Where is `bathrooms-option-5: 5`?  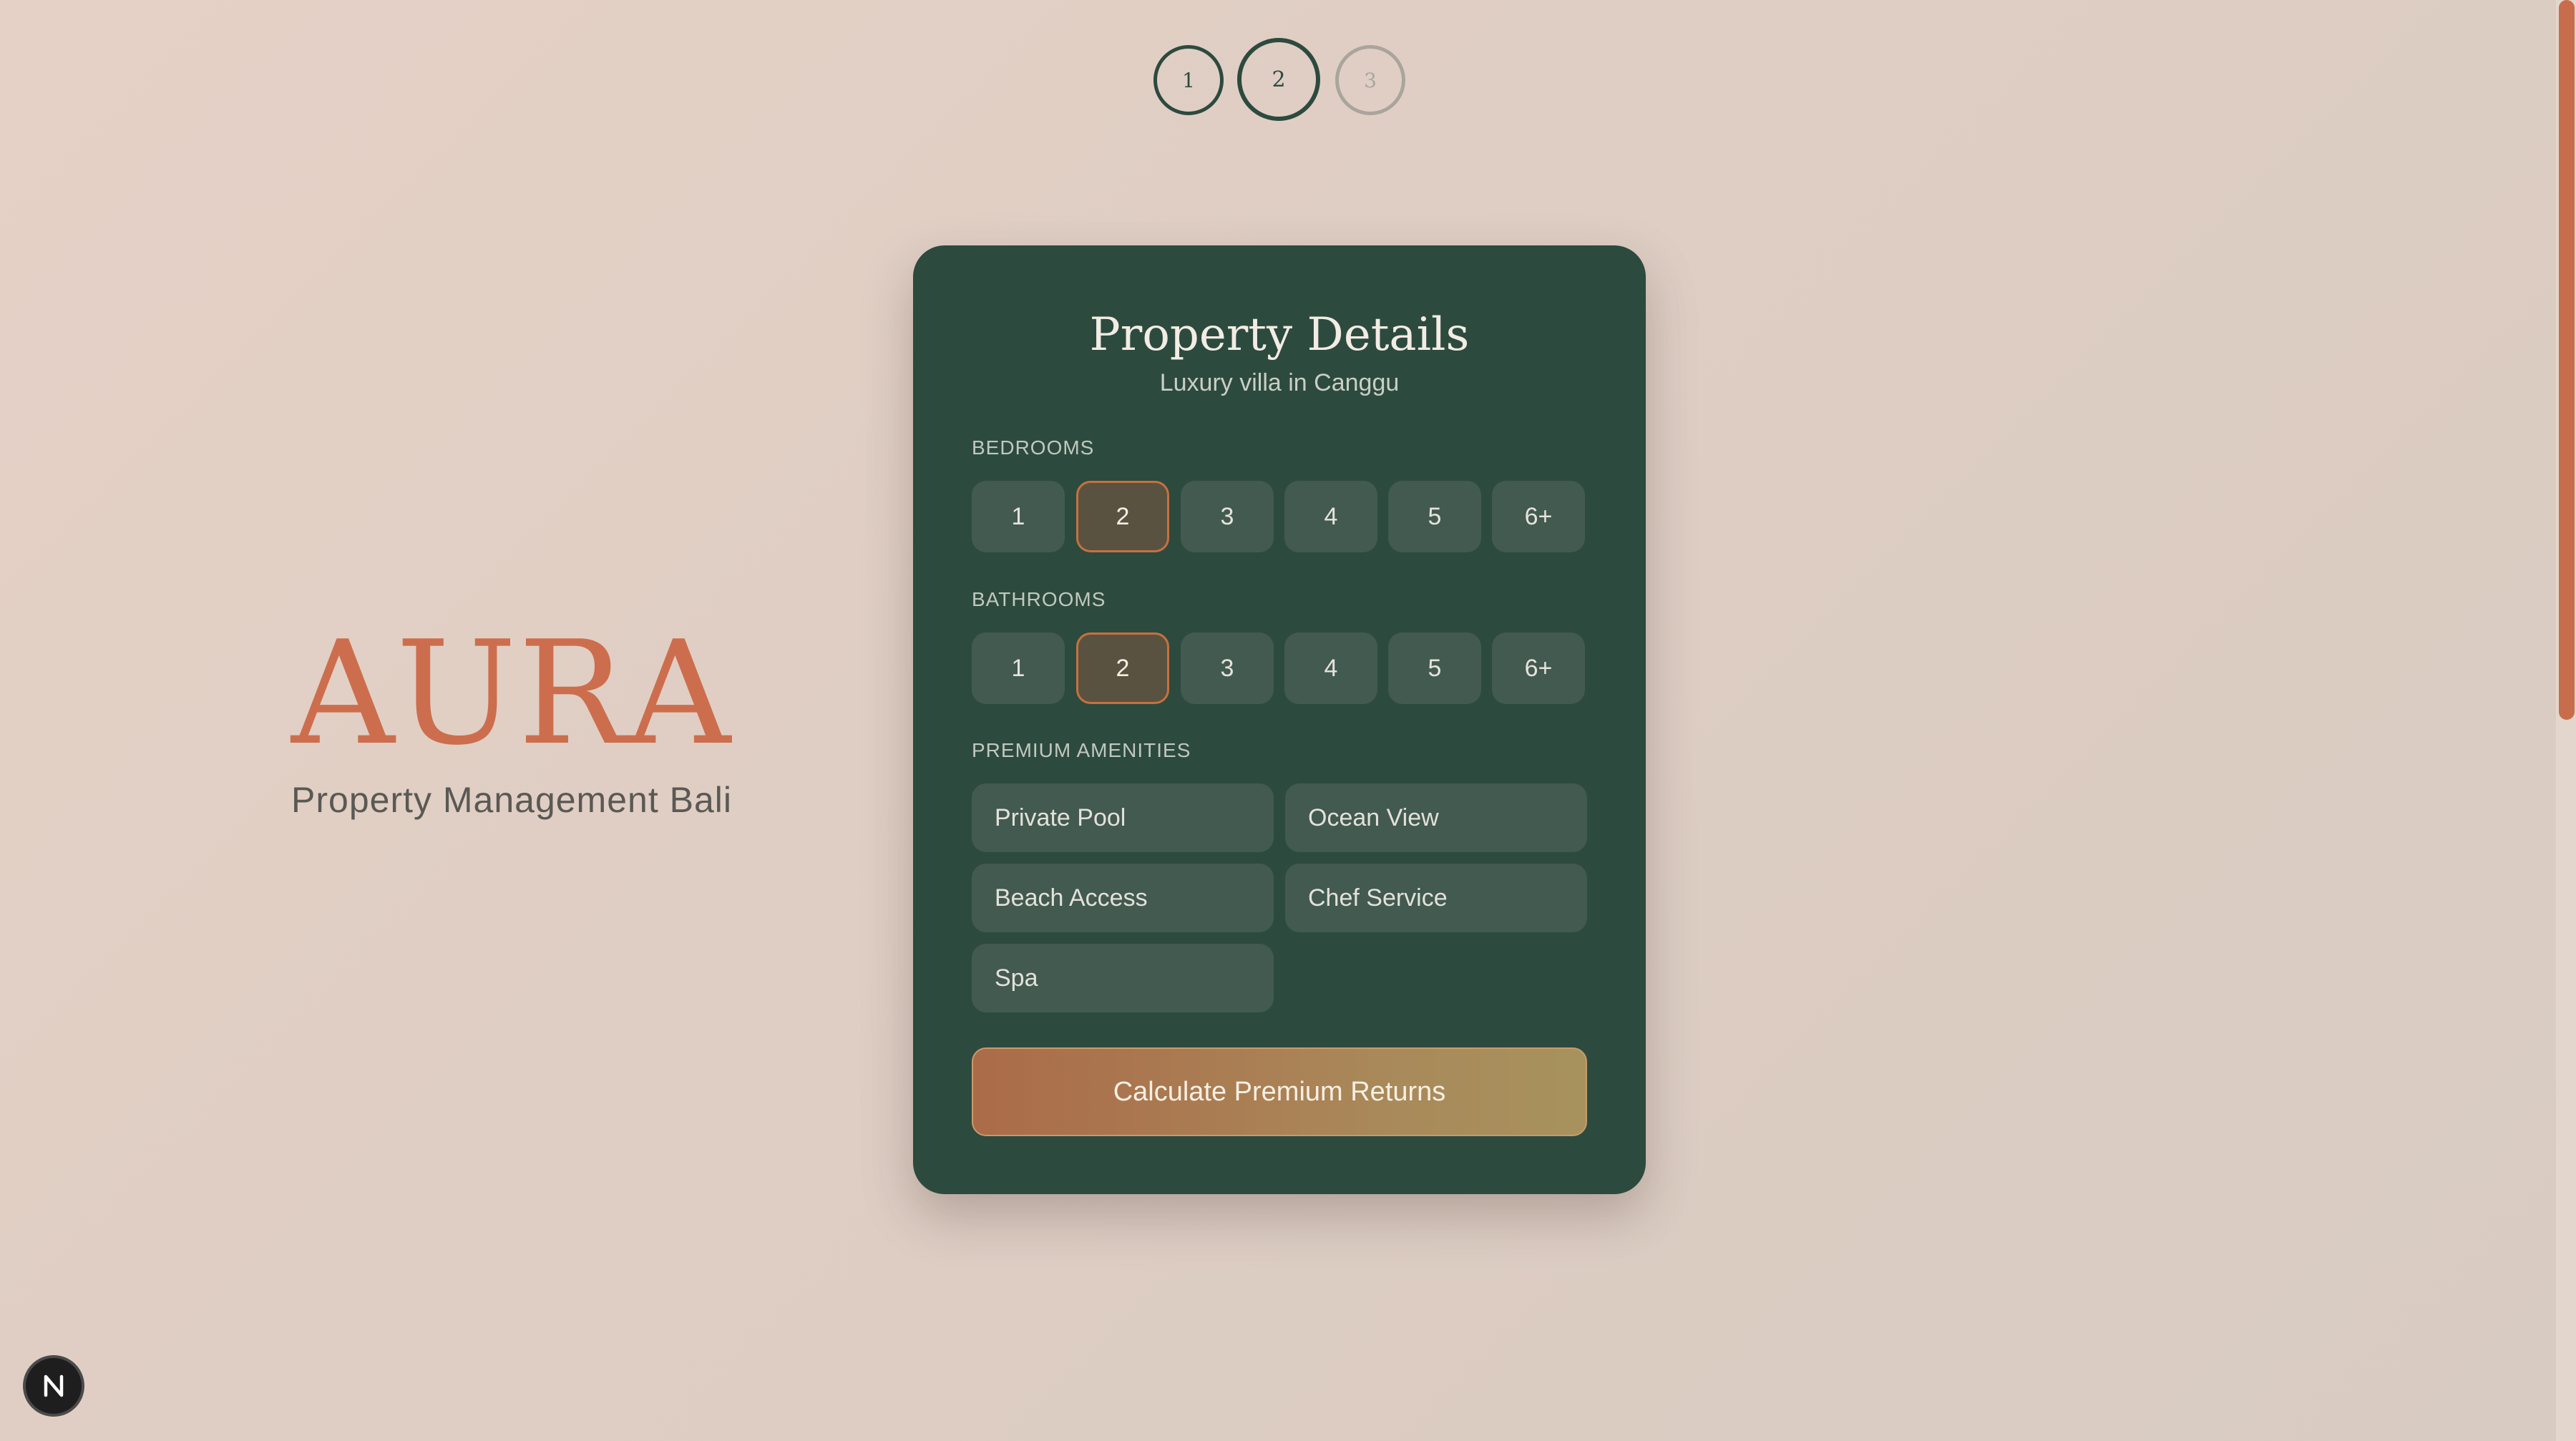 bathrooms-option-5: 5 is located at coordinates (1434, 668).